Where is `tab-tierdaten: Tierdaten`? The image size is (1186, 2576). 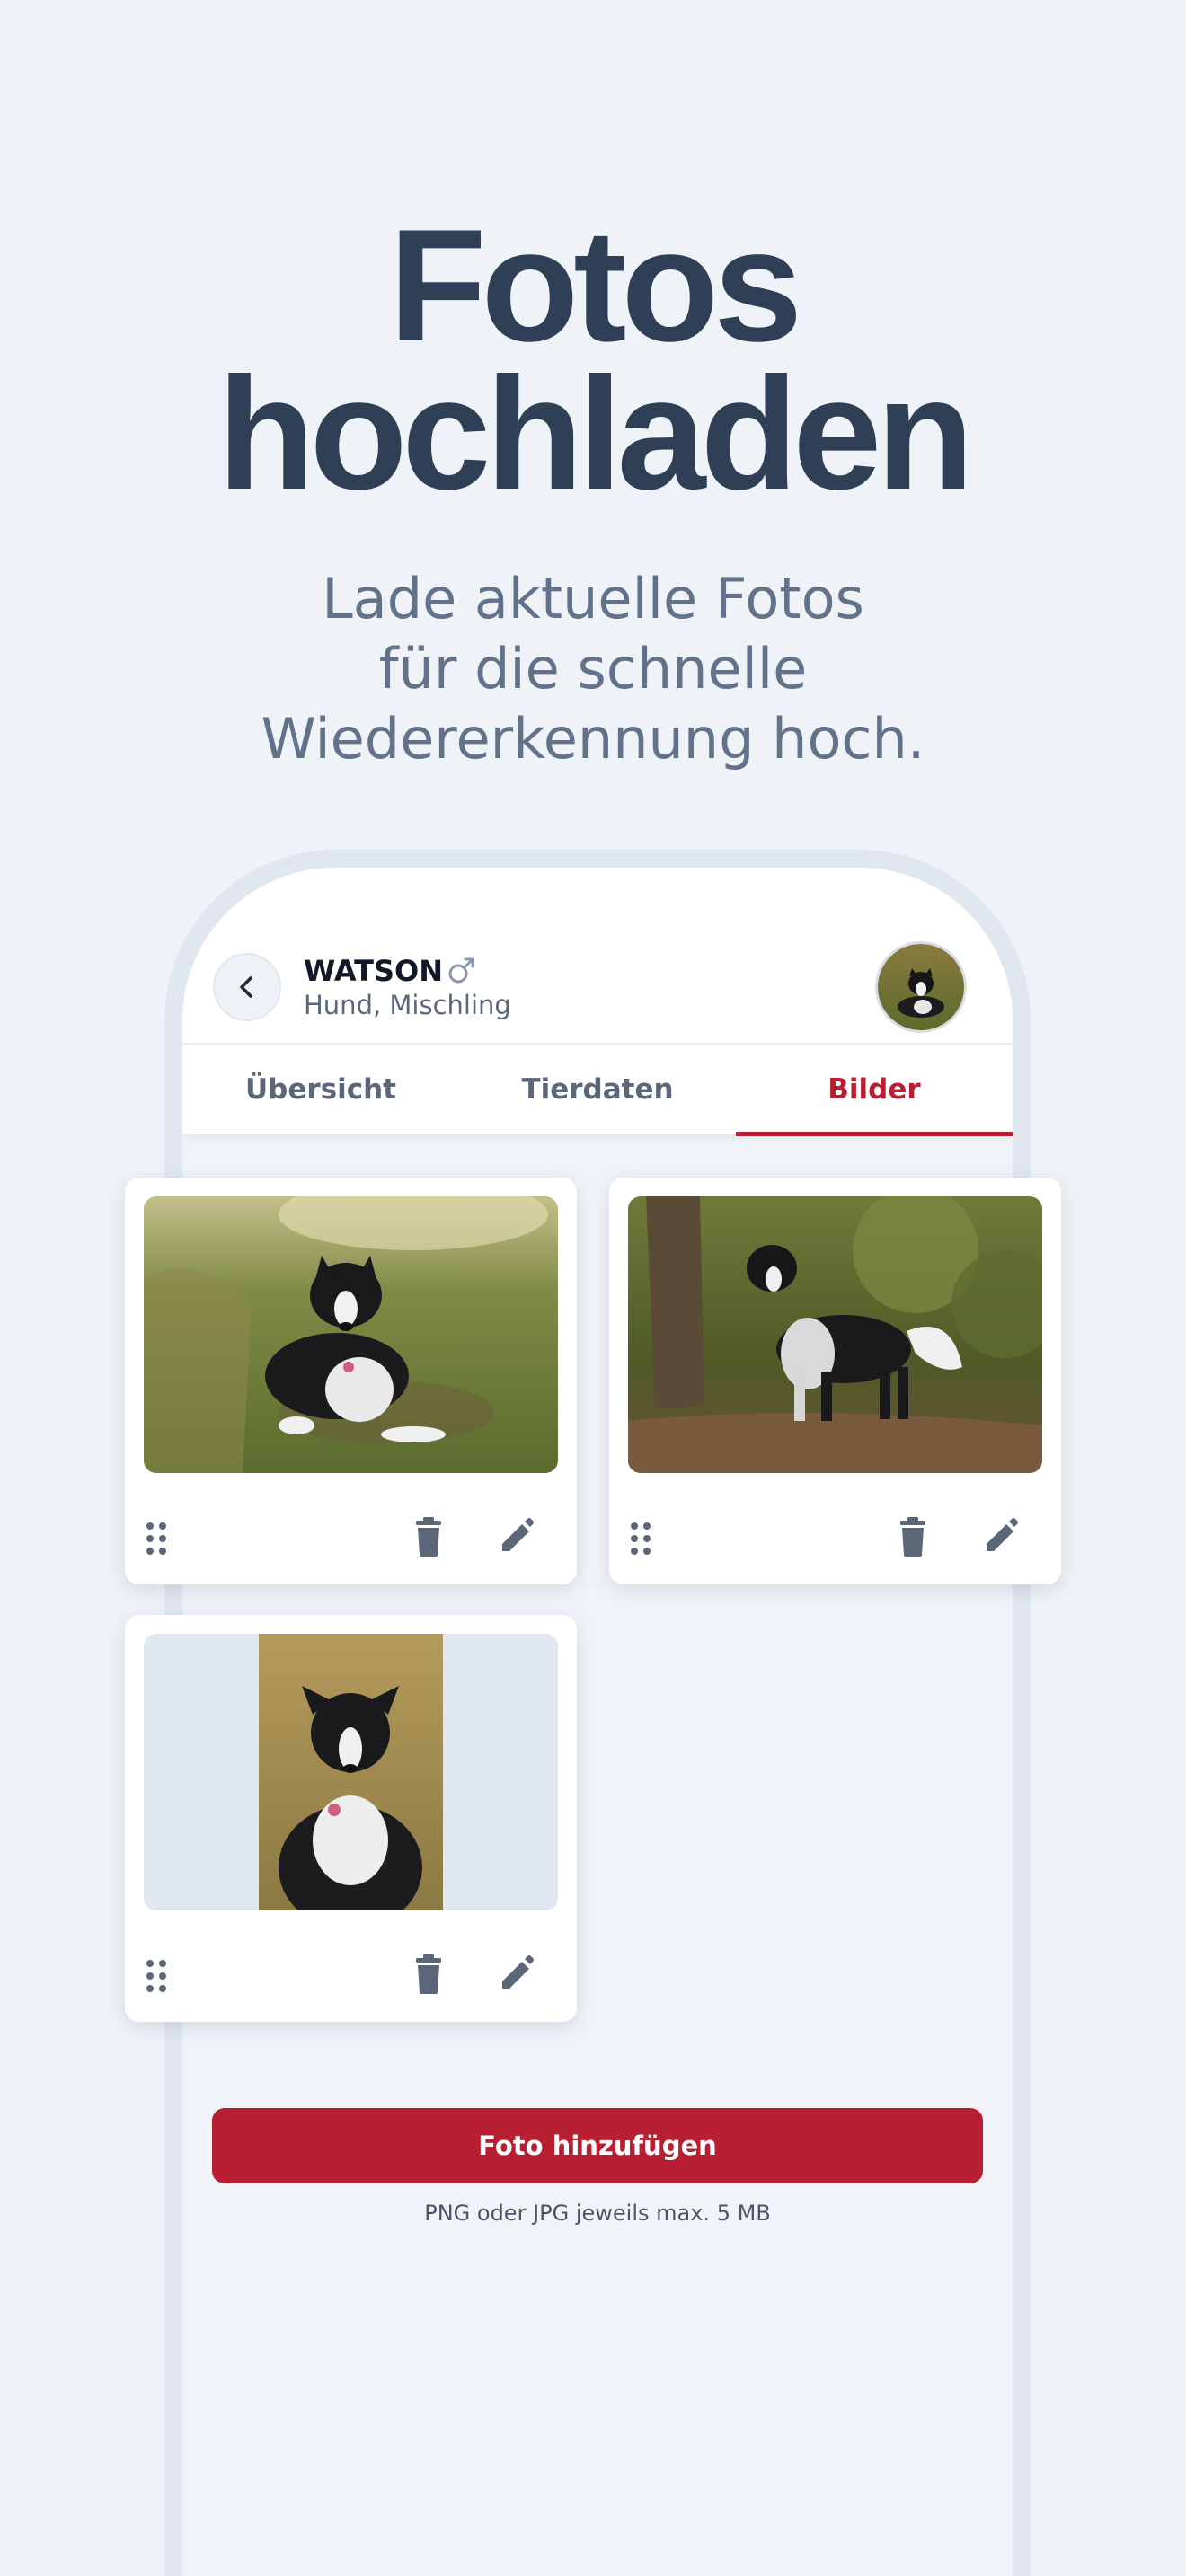
tab-tierdaten: Tierdaten is located at coordinates (597, 1089).